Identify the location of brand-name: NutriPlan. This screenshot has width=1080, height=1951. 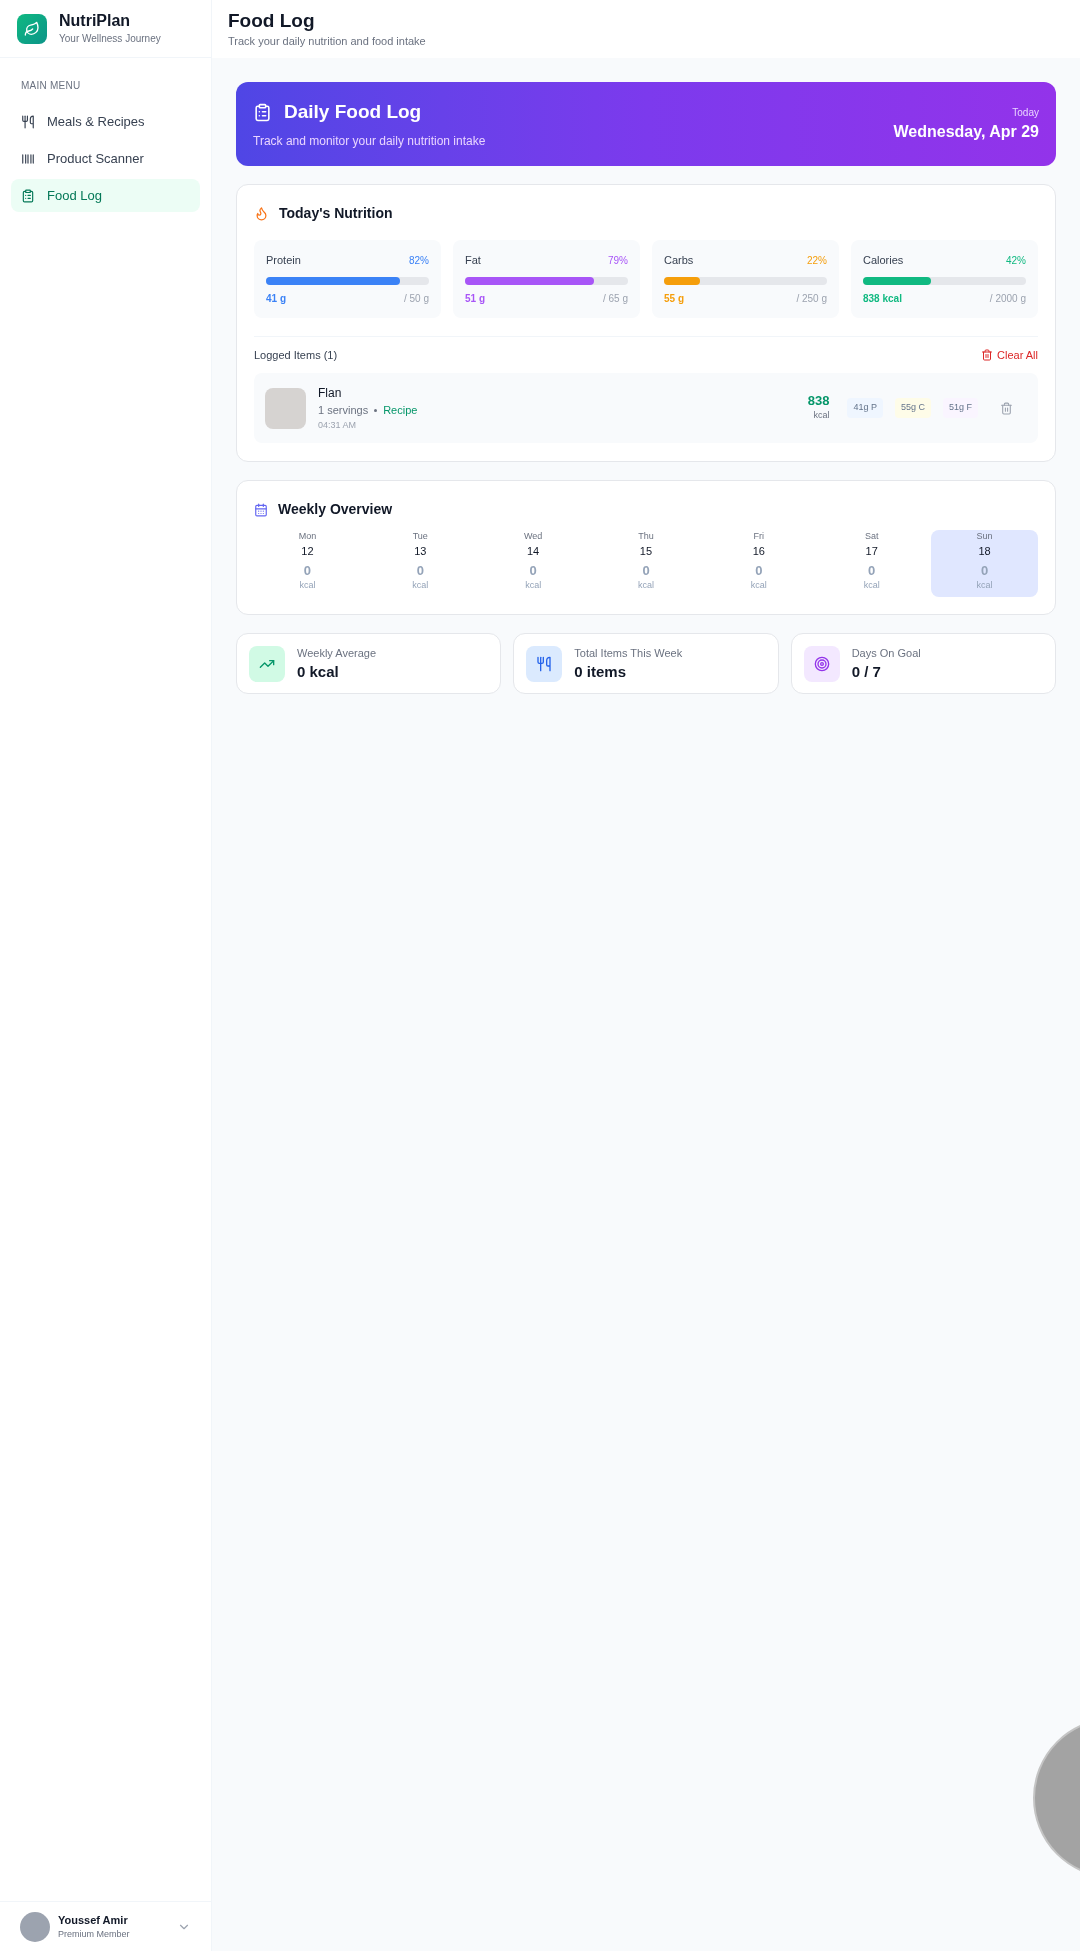
(95, 21).